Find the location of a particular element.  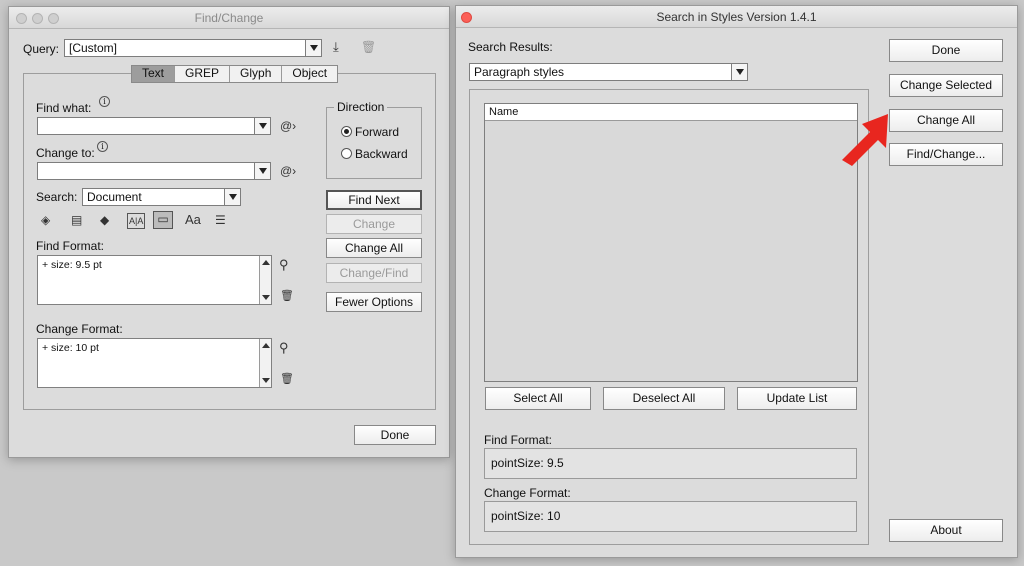

list-header-name: Name is located at coordinates (671, 112).